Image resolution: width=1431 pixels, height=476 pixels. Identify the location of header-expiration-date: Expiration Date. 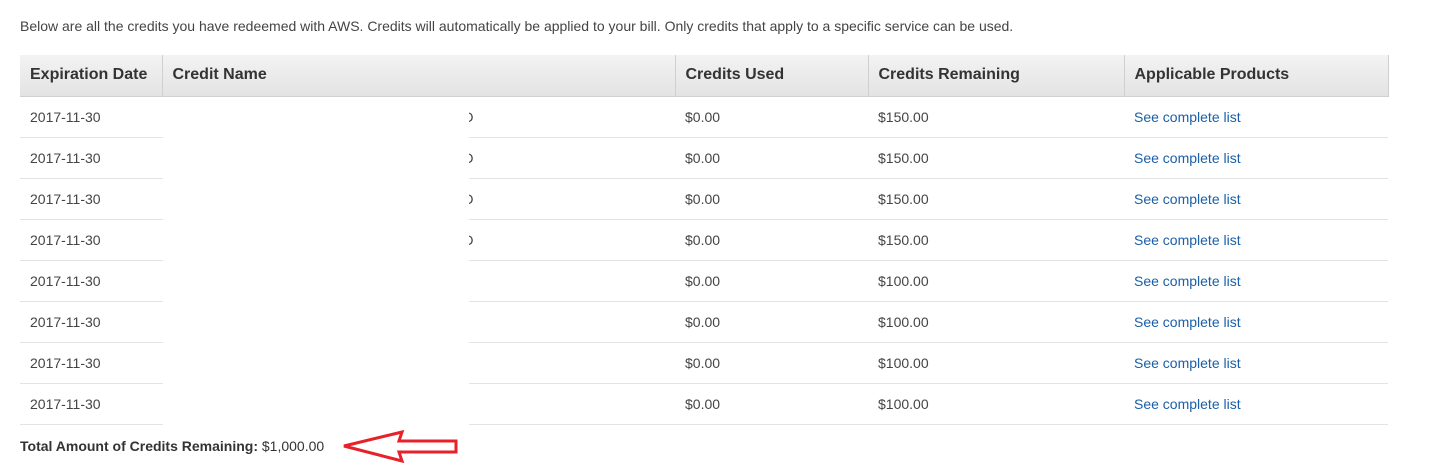
(91, 76).